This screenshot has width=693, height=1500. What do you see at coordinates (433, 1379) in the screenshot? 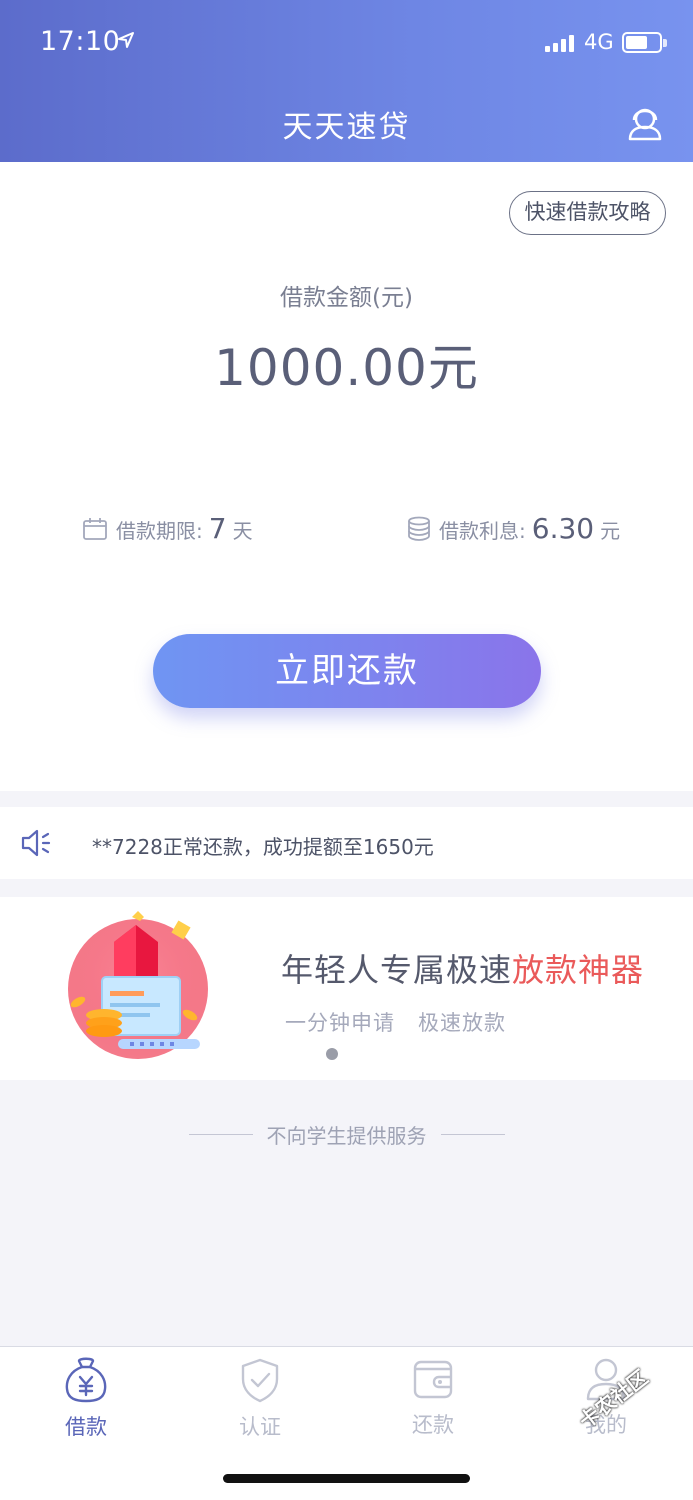
I see `wallet-icon` at bounding box center [433, 1379].